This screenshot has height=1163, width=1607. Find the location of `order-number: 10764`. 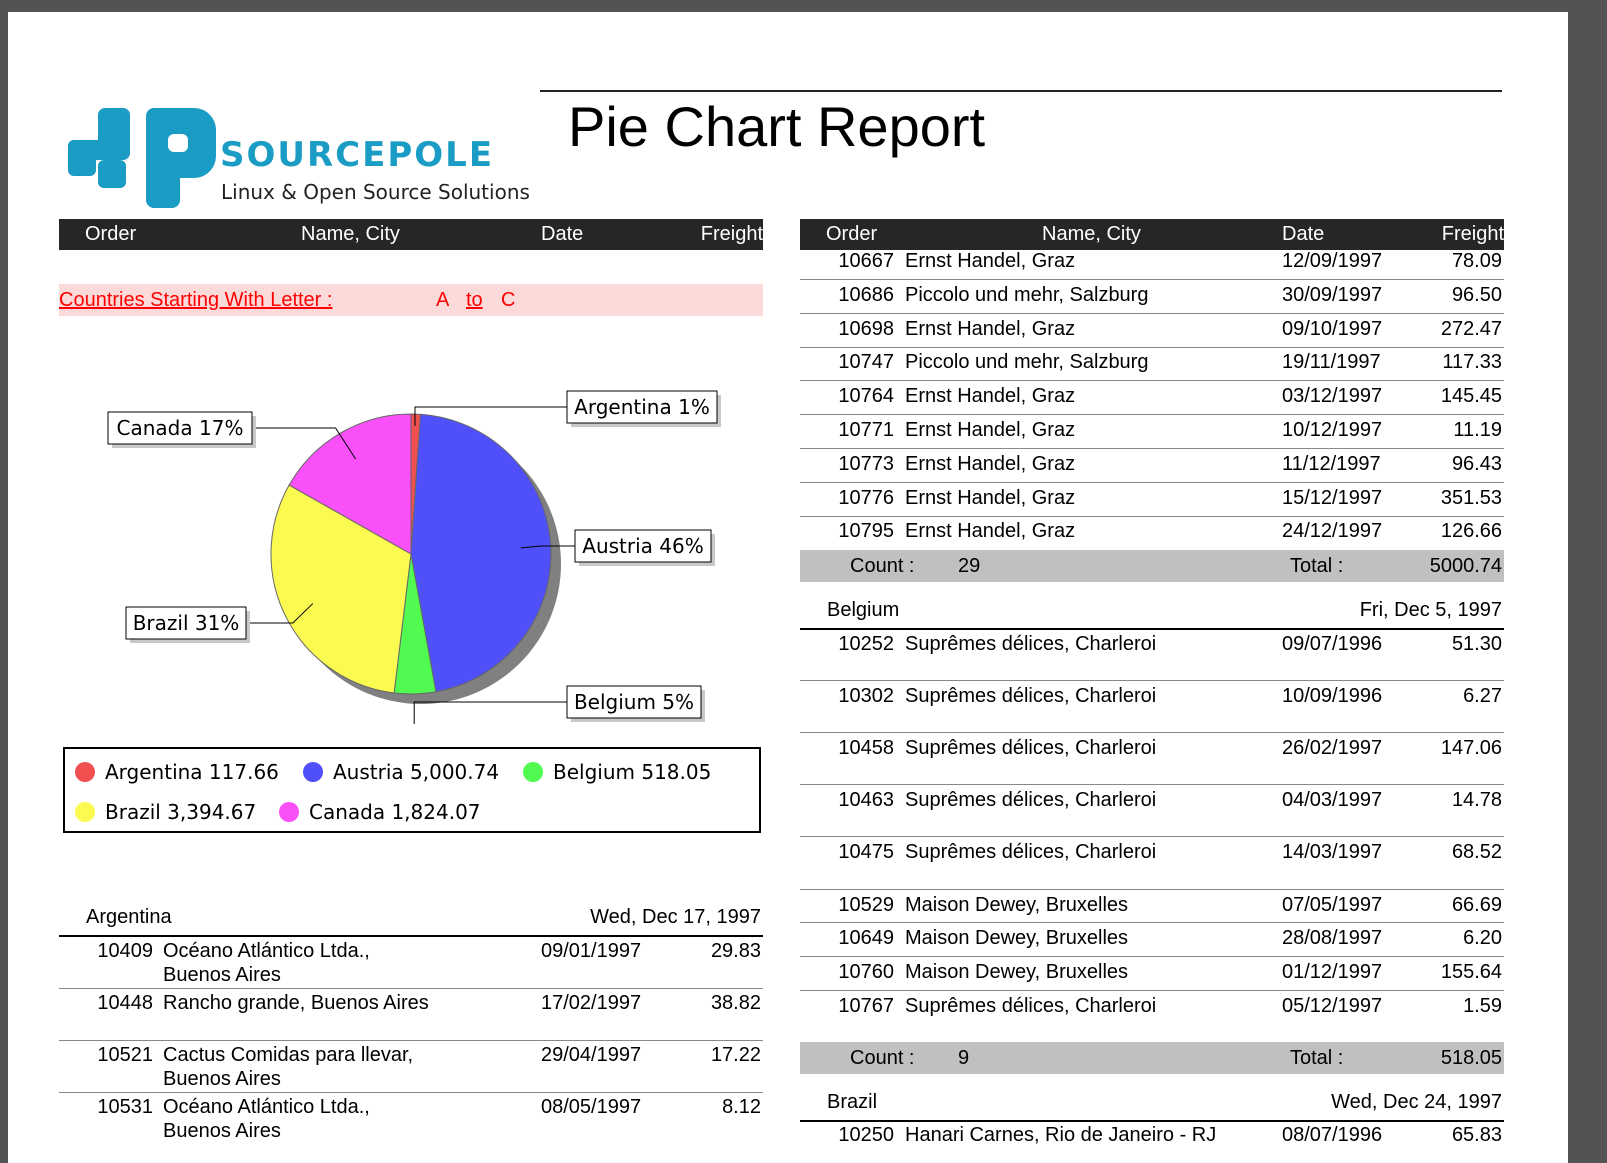

order-number: 10764 is located at coordinates (866, 396).